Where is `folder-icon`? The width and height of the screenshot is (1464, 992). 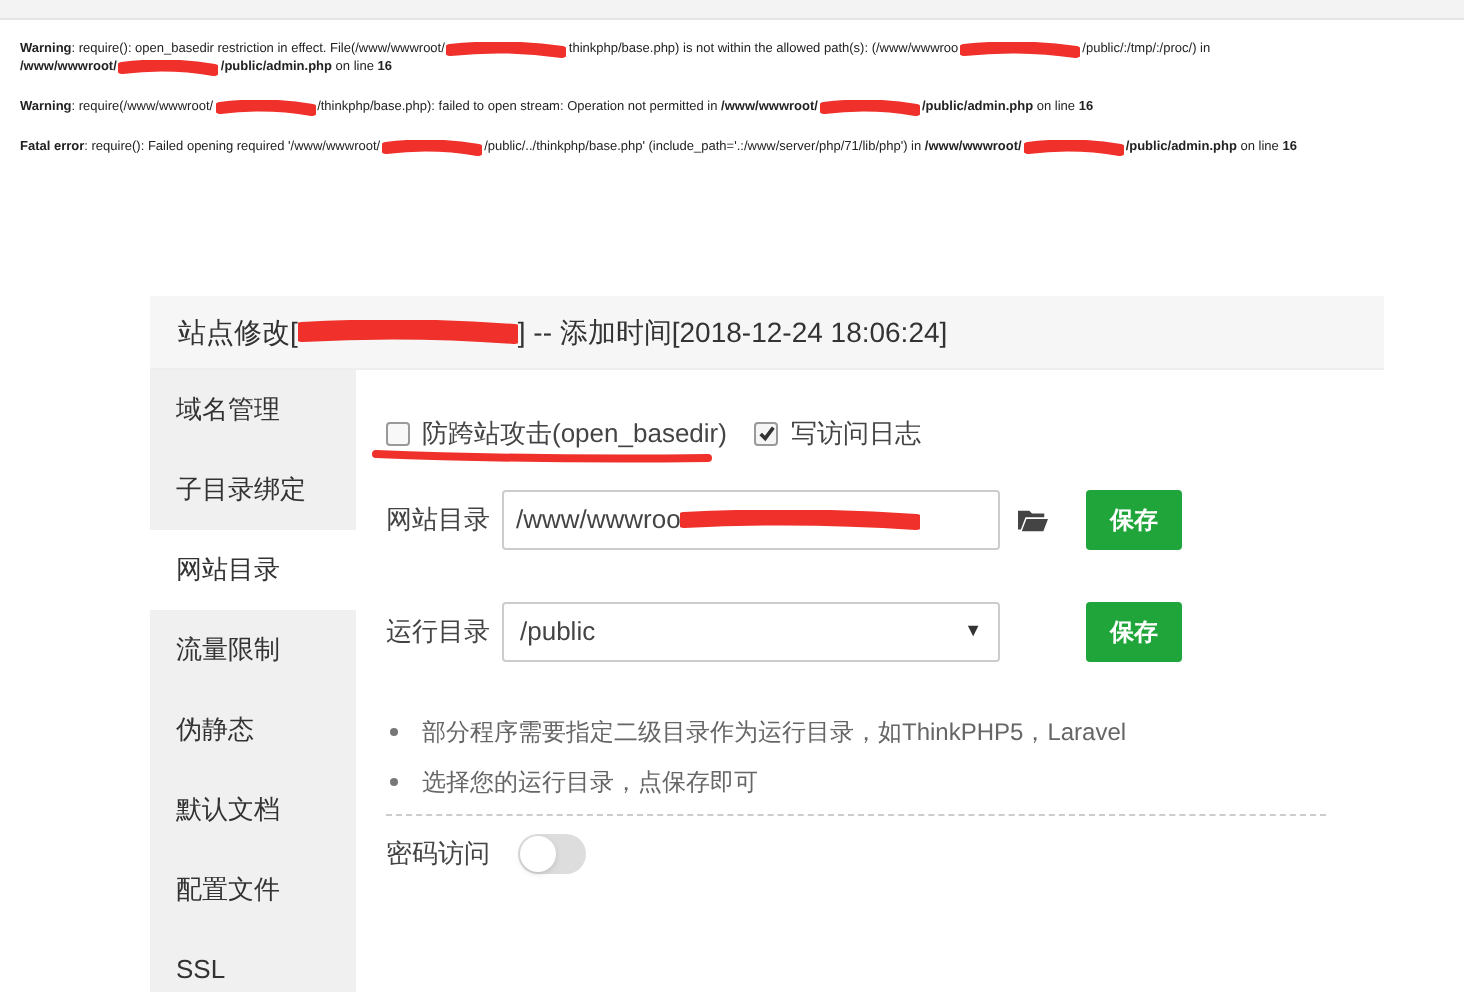
folder-icon is located at coordinates (1033, 519).